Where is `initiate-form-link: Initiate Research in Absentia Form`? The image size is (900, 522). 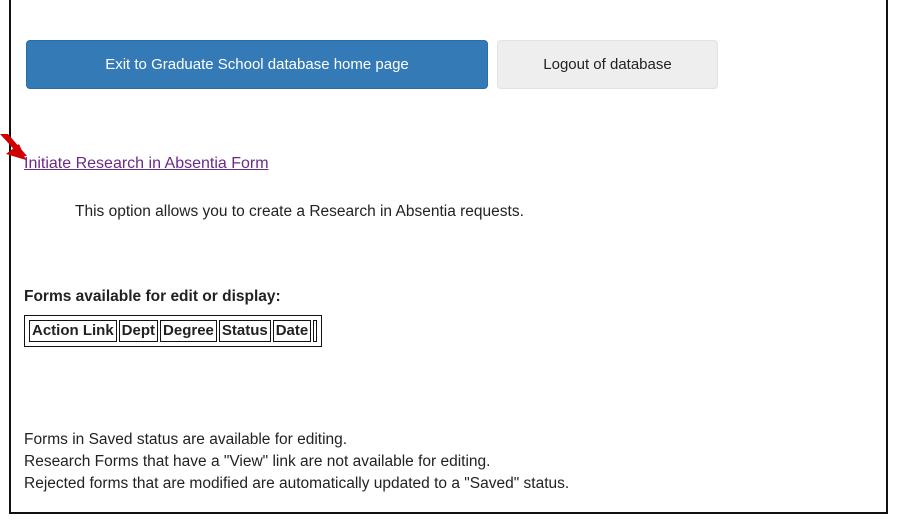 initiate-form-link: Initiate Research in Absentia Form is located at coordinates (146, 164).